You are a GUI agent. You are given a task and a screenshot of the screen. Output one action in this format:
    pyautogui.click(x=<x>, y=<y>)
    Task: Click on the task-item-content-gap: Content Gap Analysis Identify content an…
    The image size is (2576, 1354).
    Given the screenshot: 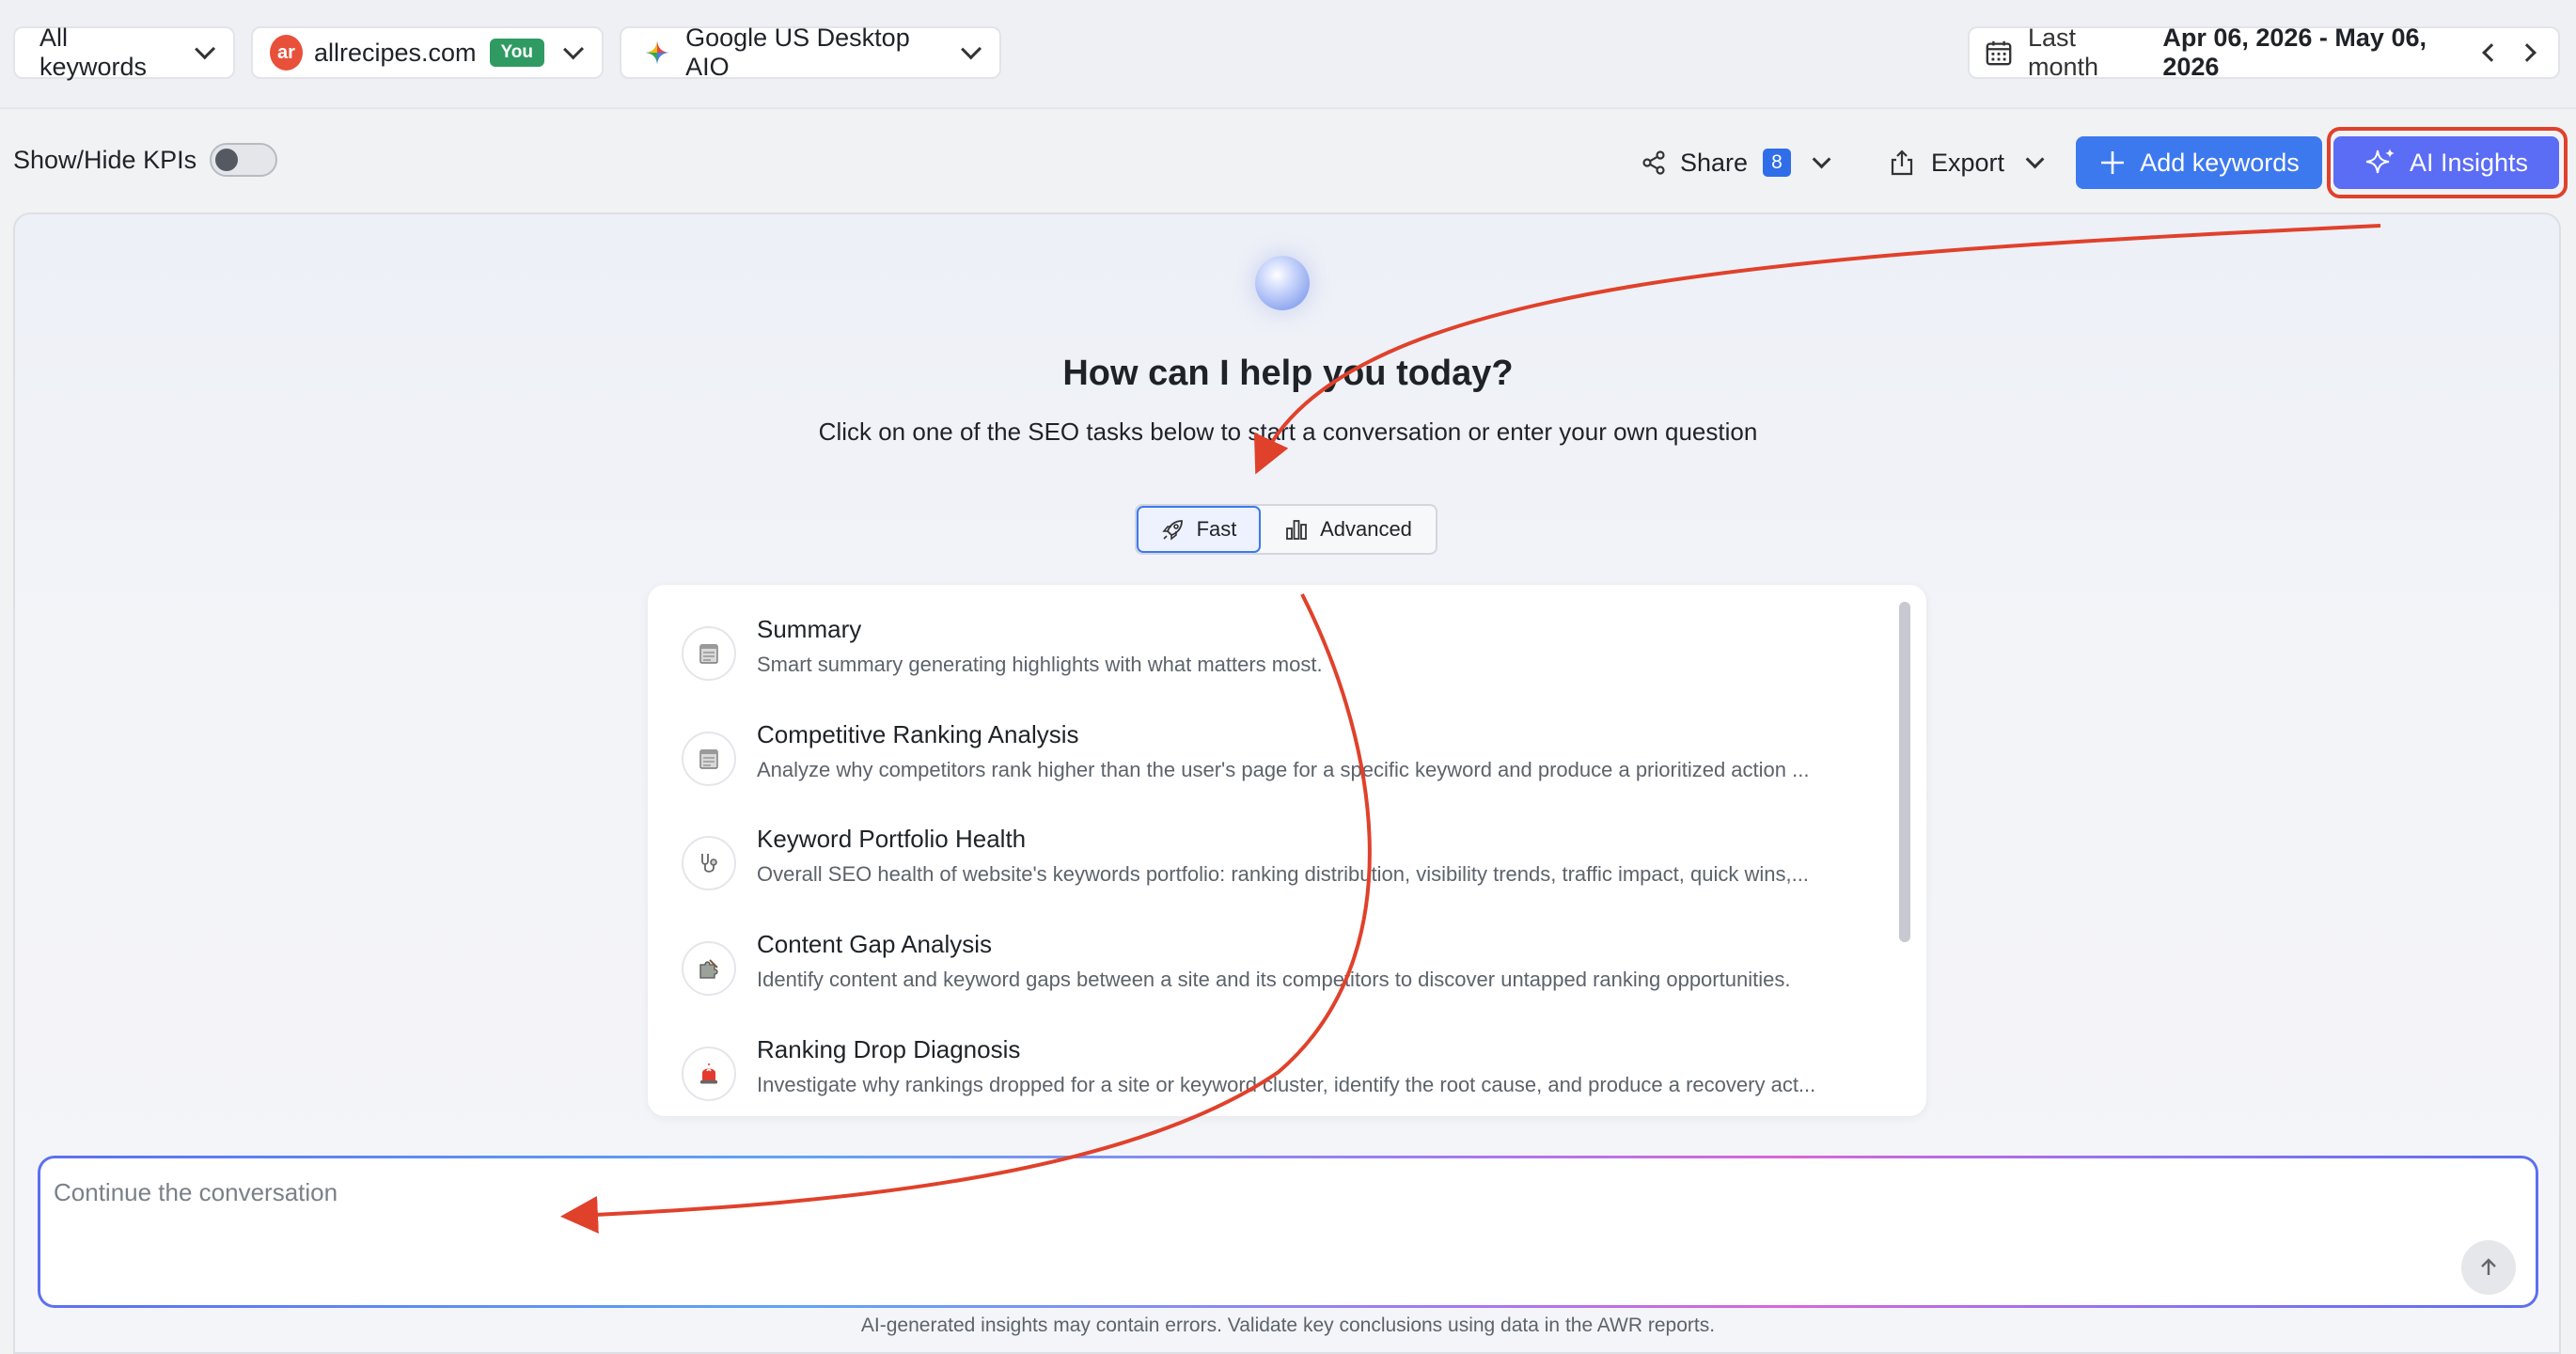 What is the action you would take?
    pyautogui.click(x=1279, y=977)
    